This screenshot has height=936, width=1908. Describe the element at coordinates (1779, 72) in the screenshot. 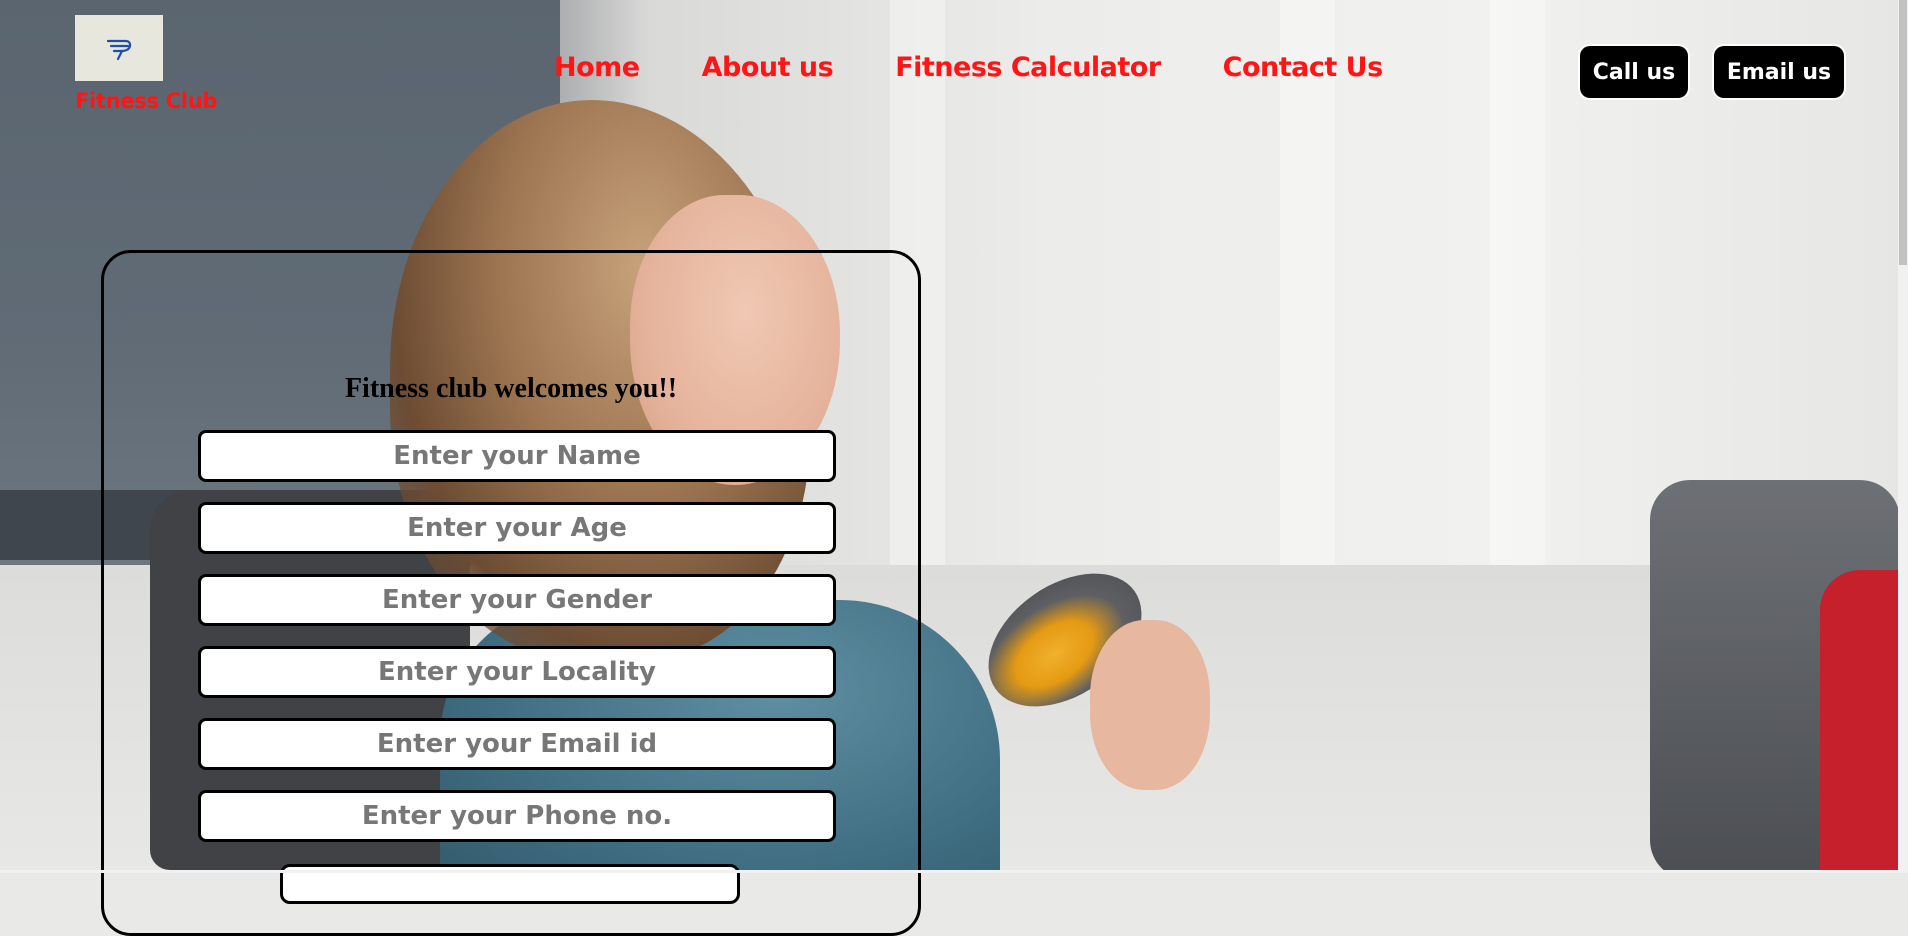

I see `email-us-button: Email us` at that location.